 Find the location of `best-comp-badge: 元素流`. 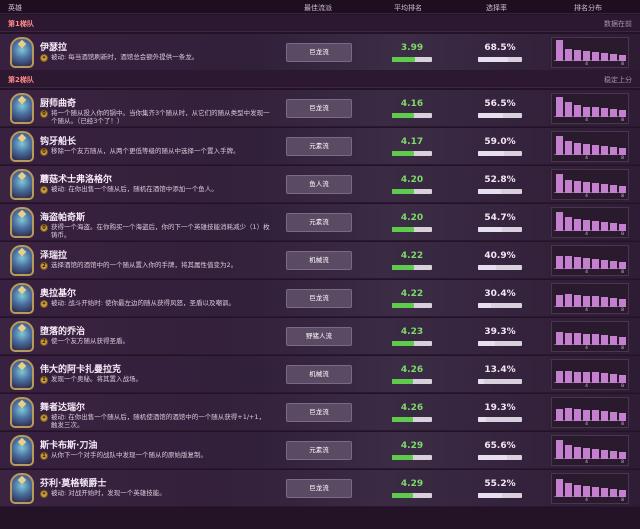

best-comp-badge: 元素流 is located at coordinates (319, 222).